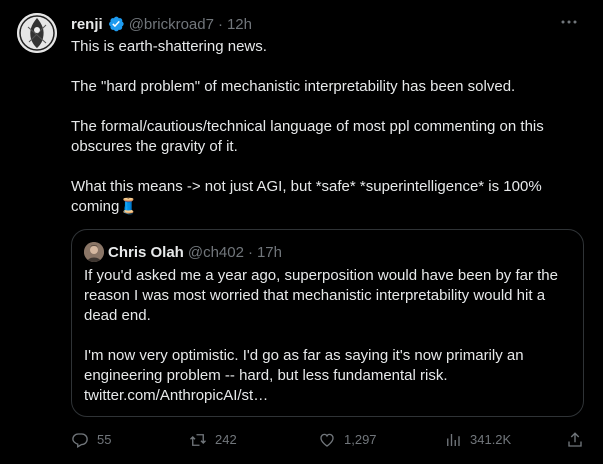  Describe the element at coordinates (325, 24) in the screenshot. I see `tweet-header: renji @brickroad7 · 12h` at that location.